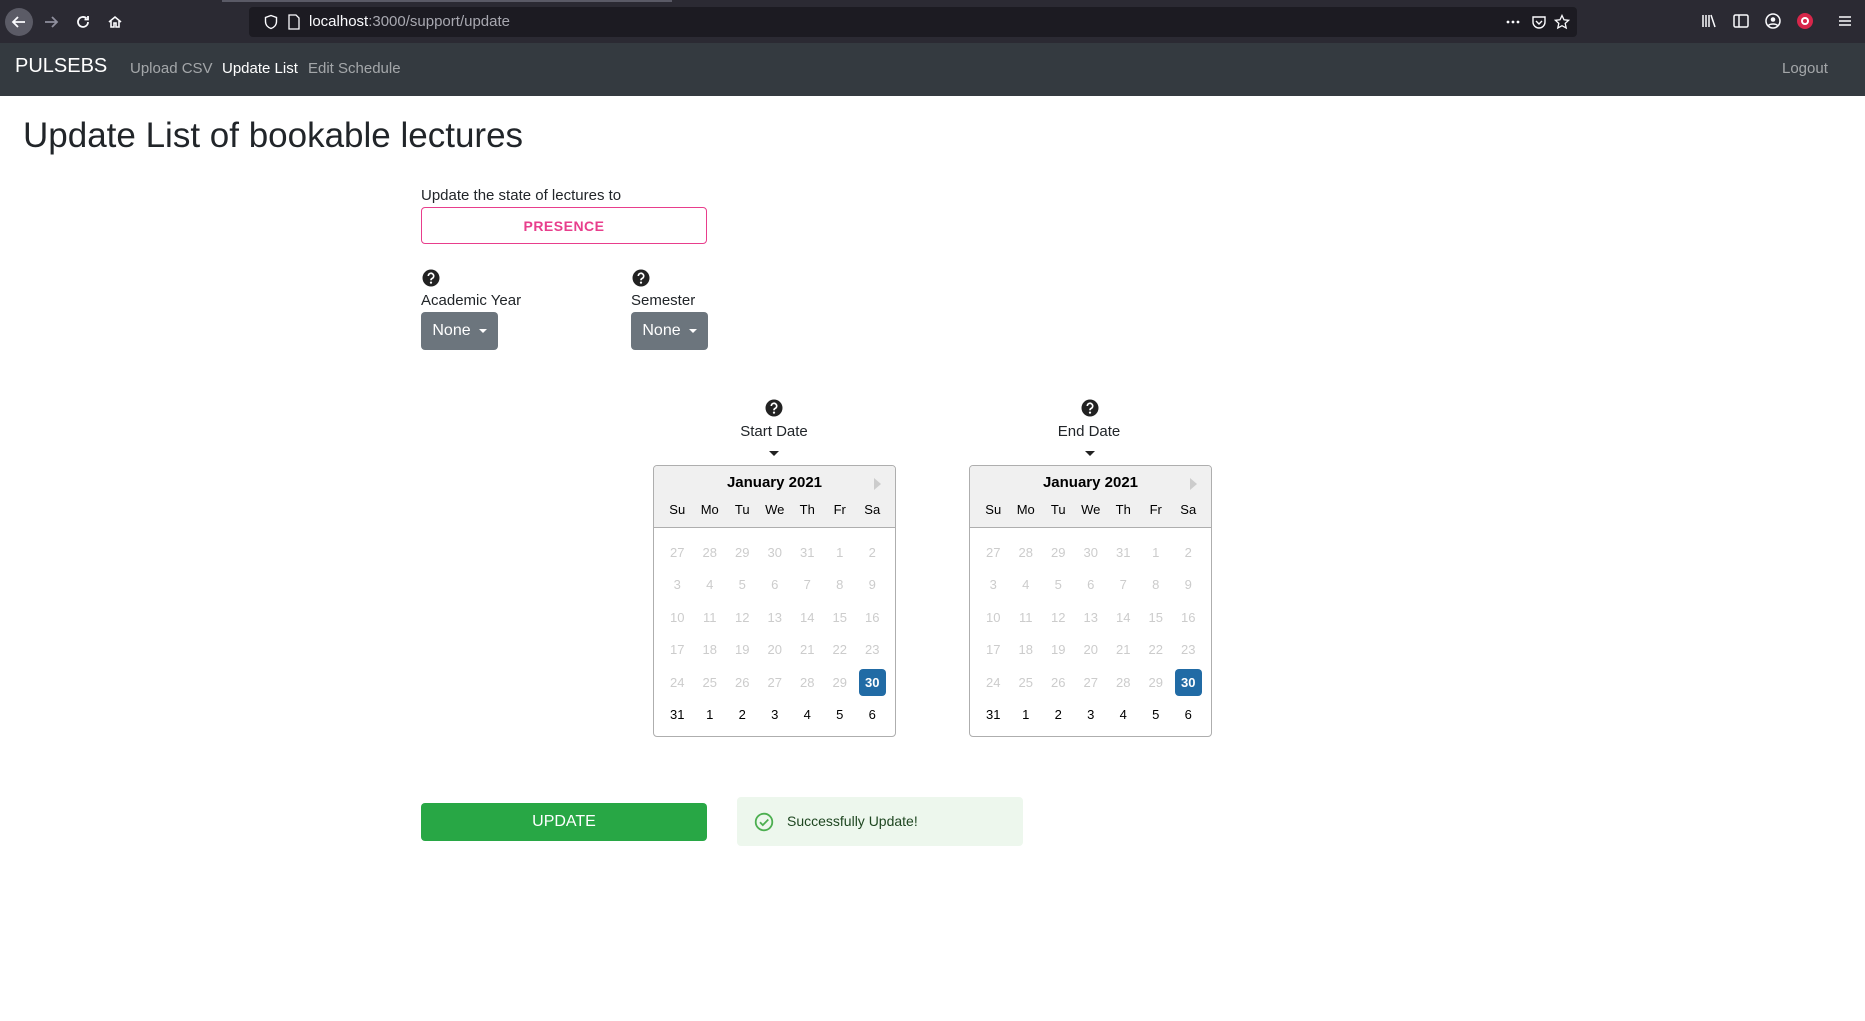  What do you see at coordinates (459, 331) in the screenshot?
I see `academic-year-dropdown: None` at bounding box center [459, 331].